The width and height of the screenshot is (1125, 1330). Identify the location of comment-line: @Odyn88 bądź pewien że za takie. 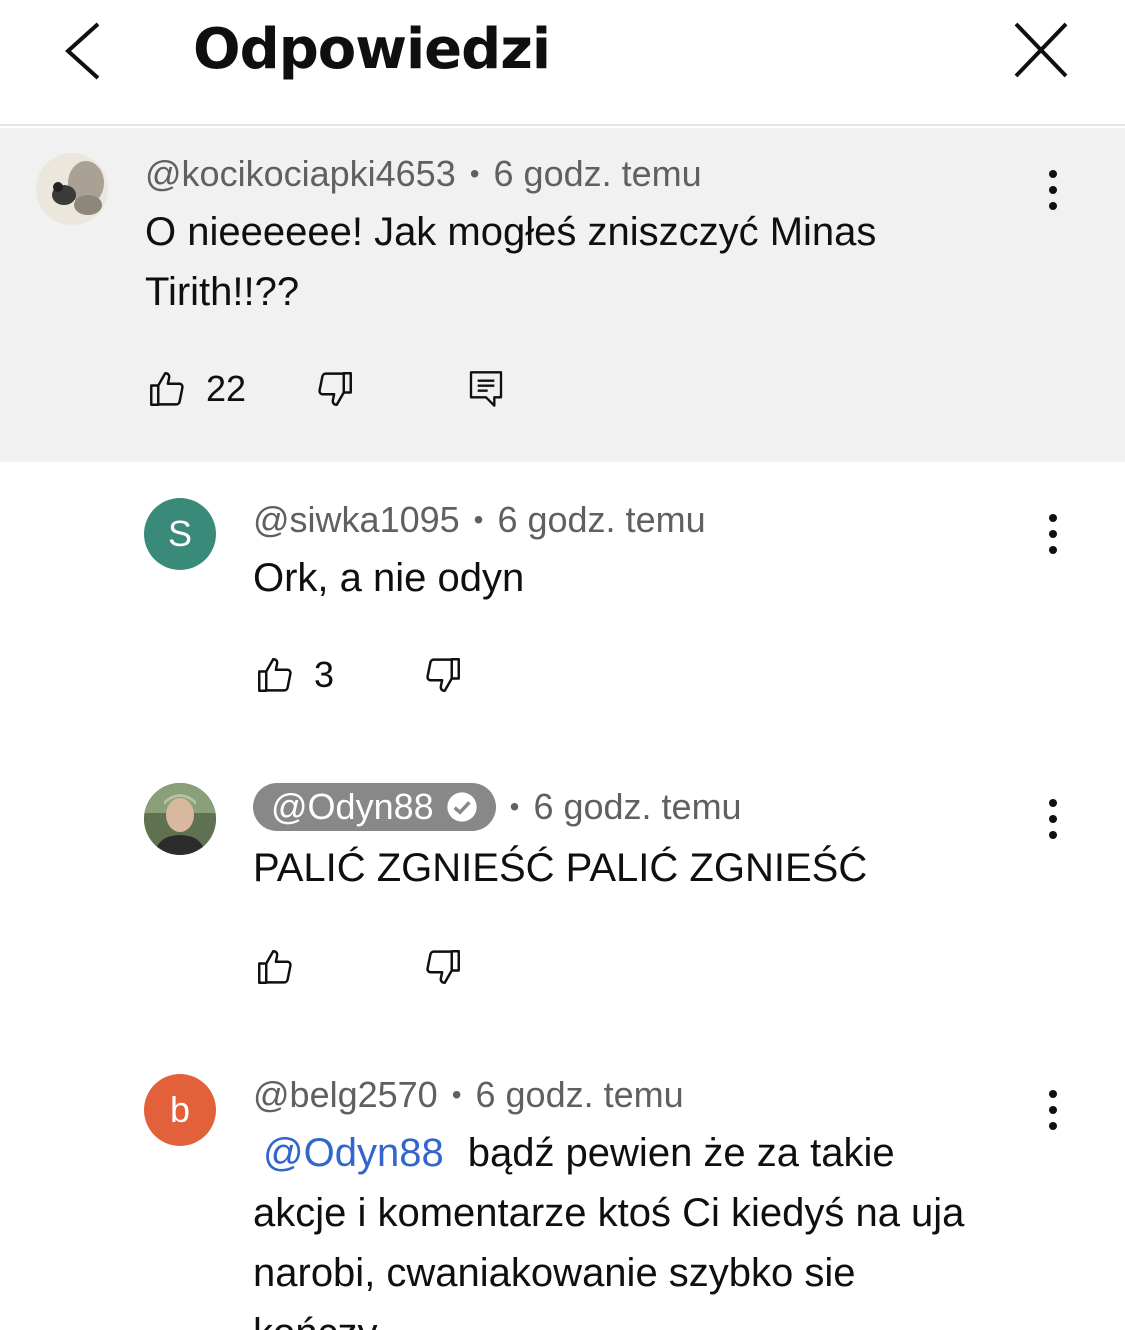
(579, 1153).